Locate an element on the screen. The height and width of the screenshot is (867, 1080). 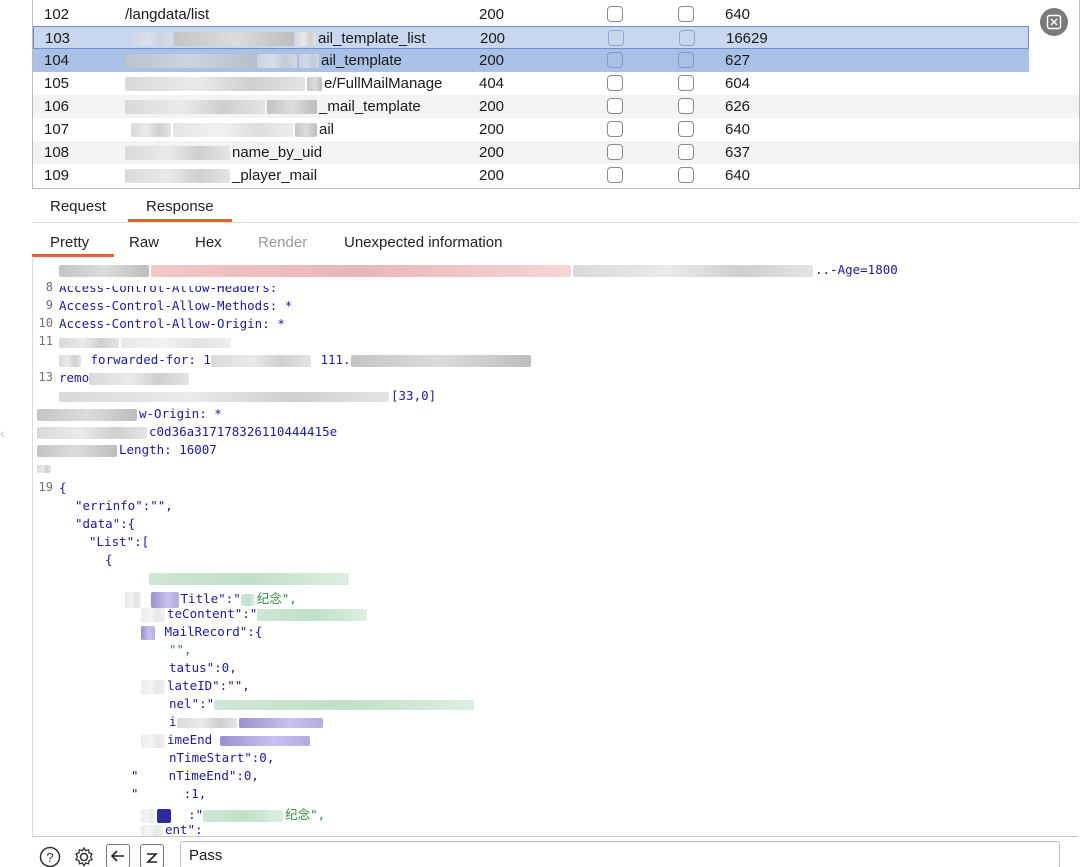
row-number: 106 is located at coordinates (57, 106).